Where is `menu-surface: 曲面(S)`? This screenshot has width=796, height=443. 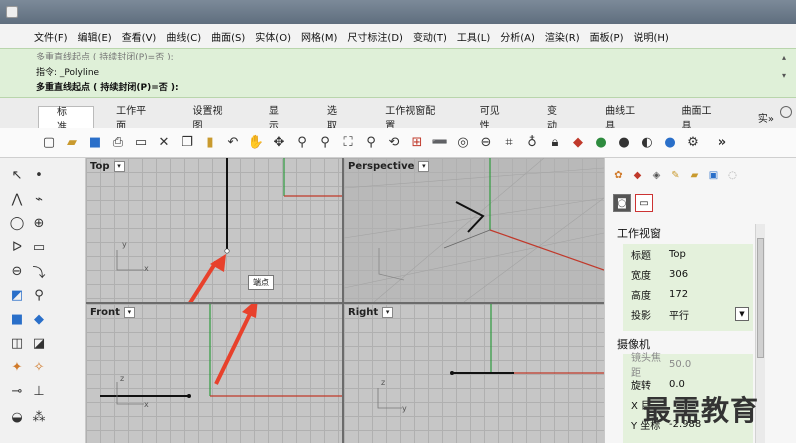 menu-surface: 曲面(S) is located at coordinates (228, 36).